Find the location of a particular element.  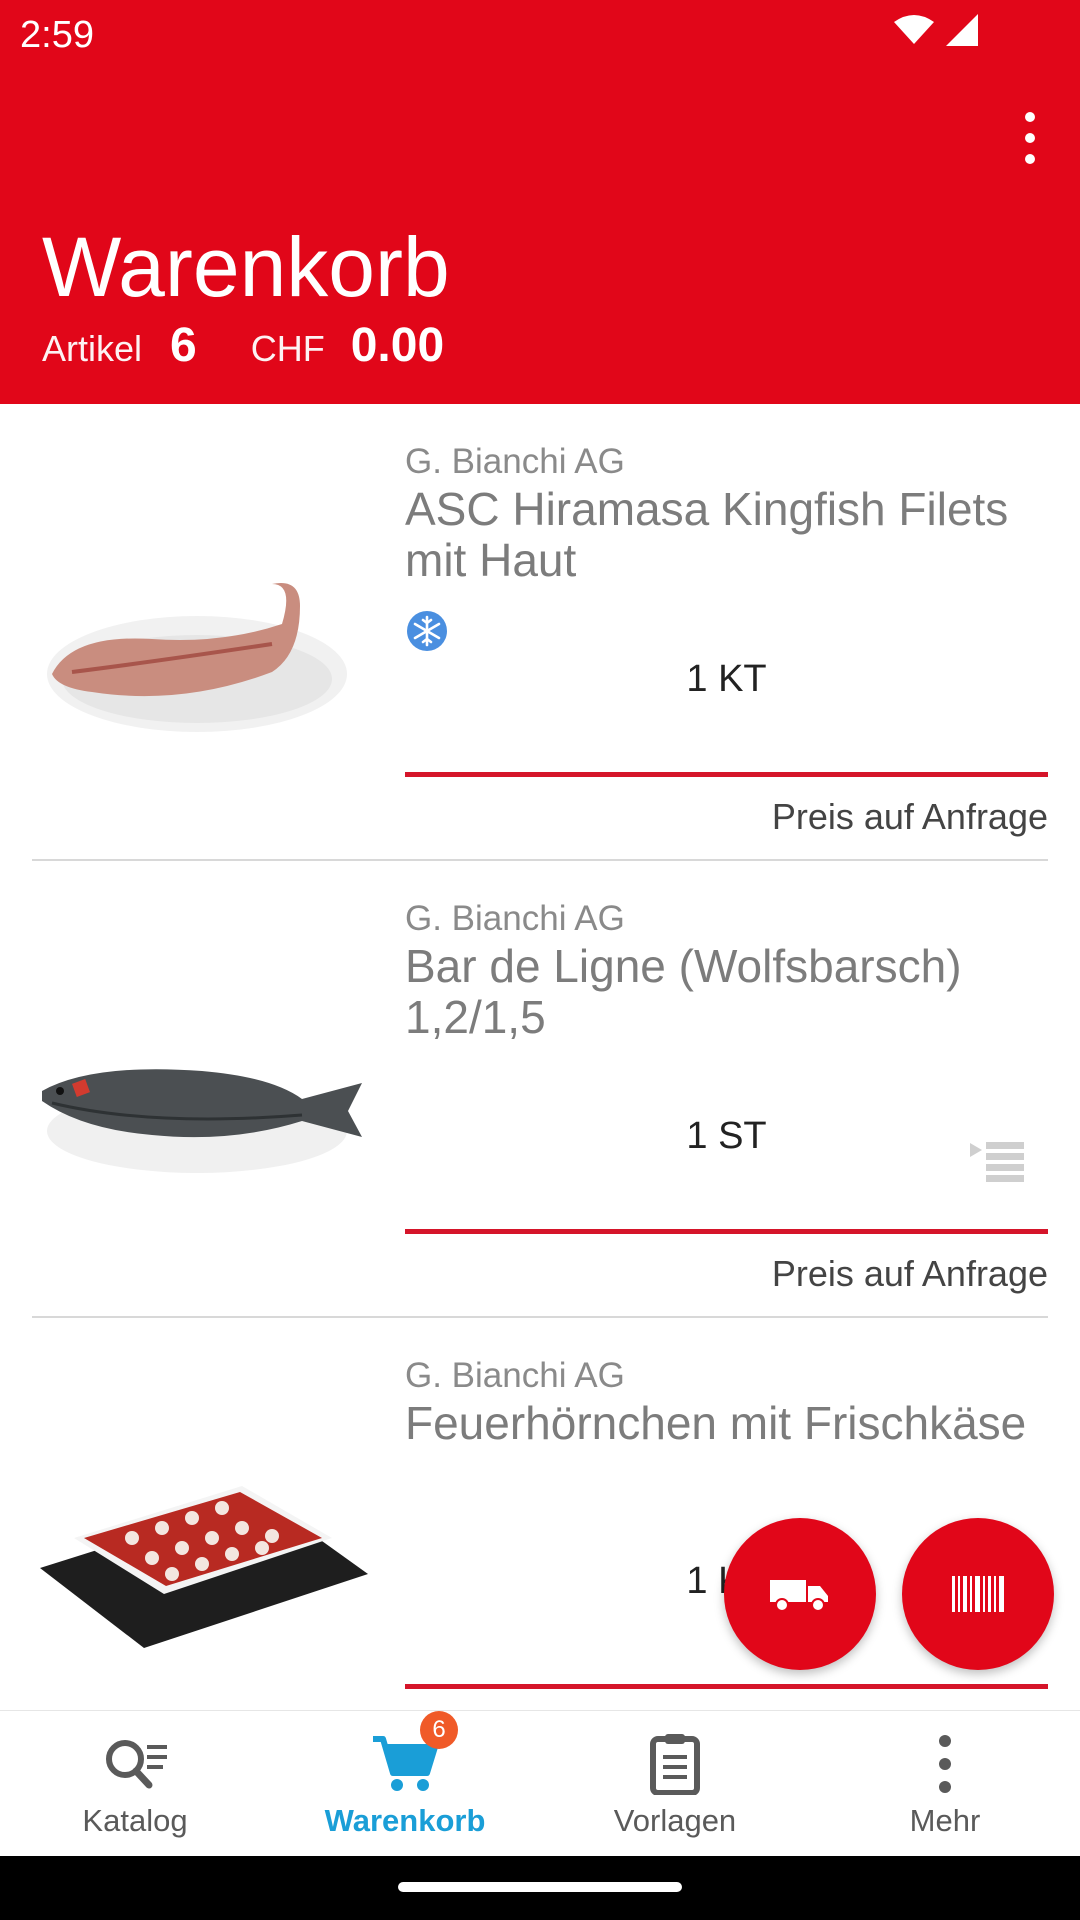

clipboard-icon is located at coordinates (675, 1764).